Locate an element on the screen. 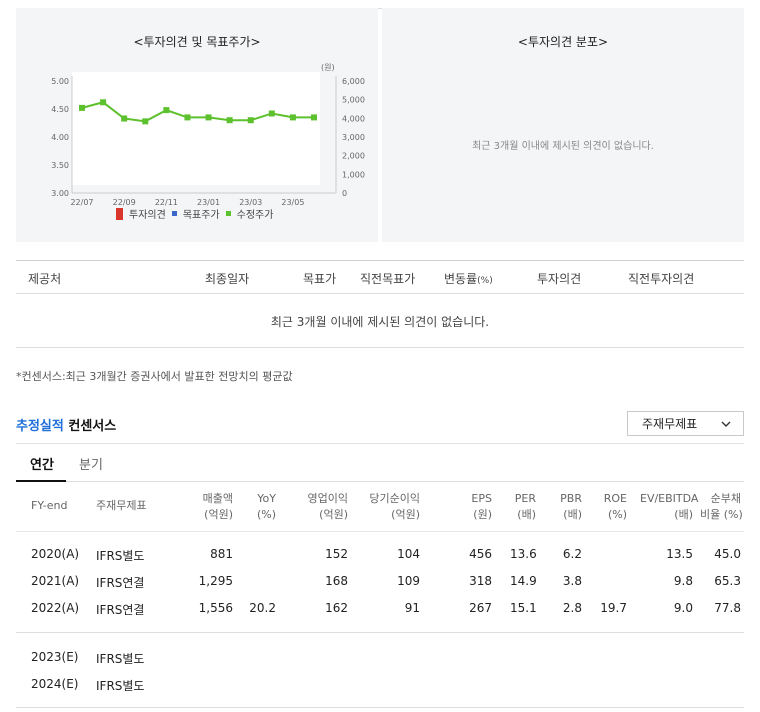 The height and width of the screenshot is (712, 760). col-header-unit: (%) is located at coordinates (266, 514).